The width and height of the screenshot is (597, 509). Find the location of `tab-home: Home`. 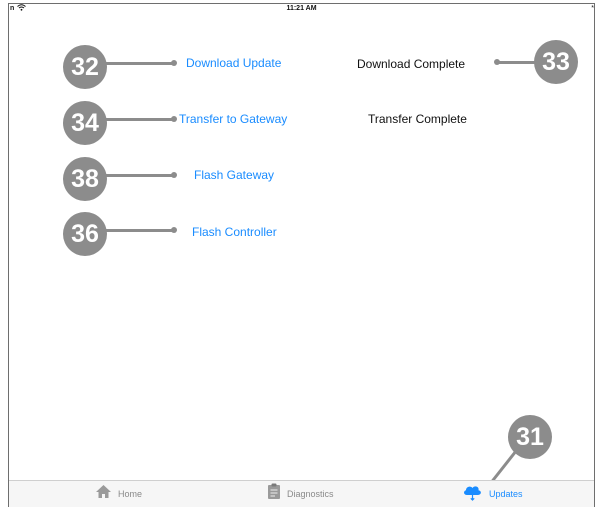

tab-home: Home is located at coordinates (118, 494).